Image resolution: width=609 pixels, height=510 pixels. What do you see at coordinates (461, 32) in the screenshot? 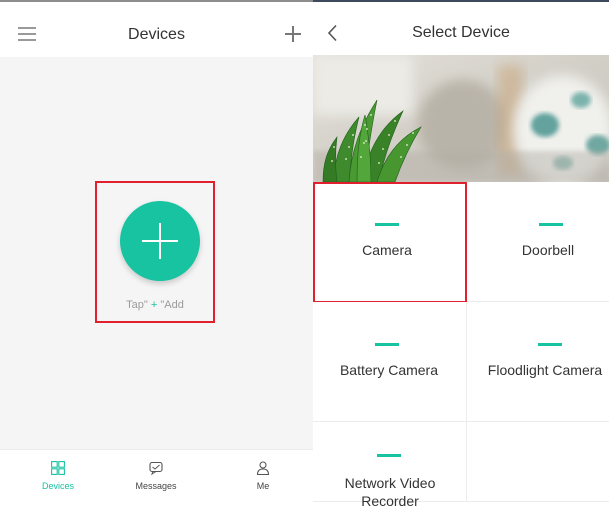
I see `page-title: Select Device` at bounding box center [461, 32].